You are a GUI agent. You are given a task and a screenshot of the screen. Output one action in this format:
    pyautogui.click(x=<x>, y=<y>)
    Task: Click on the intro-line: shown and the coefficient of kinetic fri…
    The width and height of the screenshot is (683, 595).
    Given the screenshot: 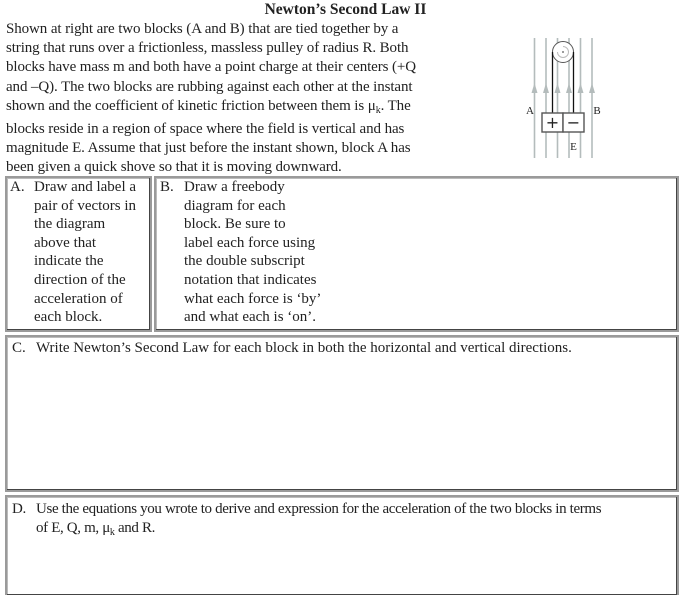 What is the action you would take?
    pyautogui.click(x=231, y=108)
    